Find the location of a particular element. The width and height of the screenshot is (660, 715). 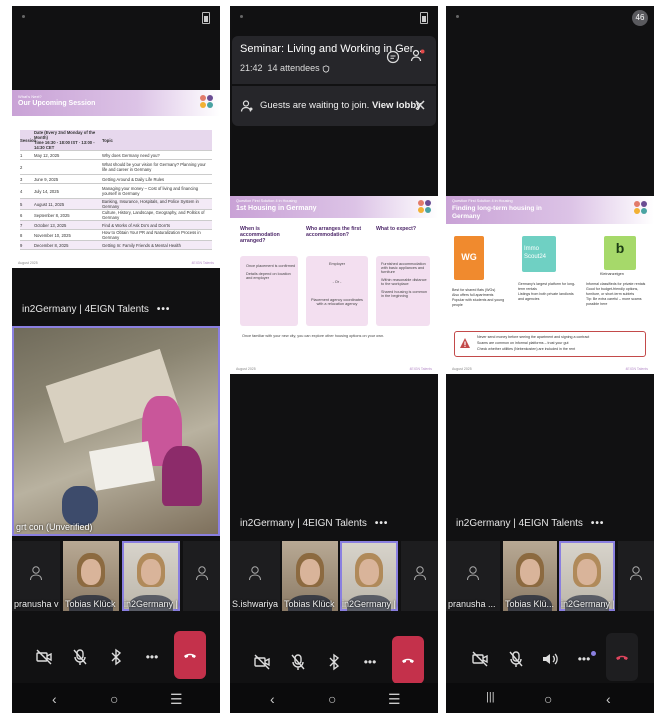

slide-kicker: Question First Solution 4 in Housing is located at coordinates (266, 201).